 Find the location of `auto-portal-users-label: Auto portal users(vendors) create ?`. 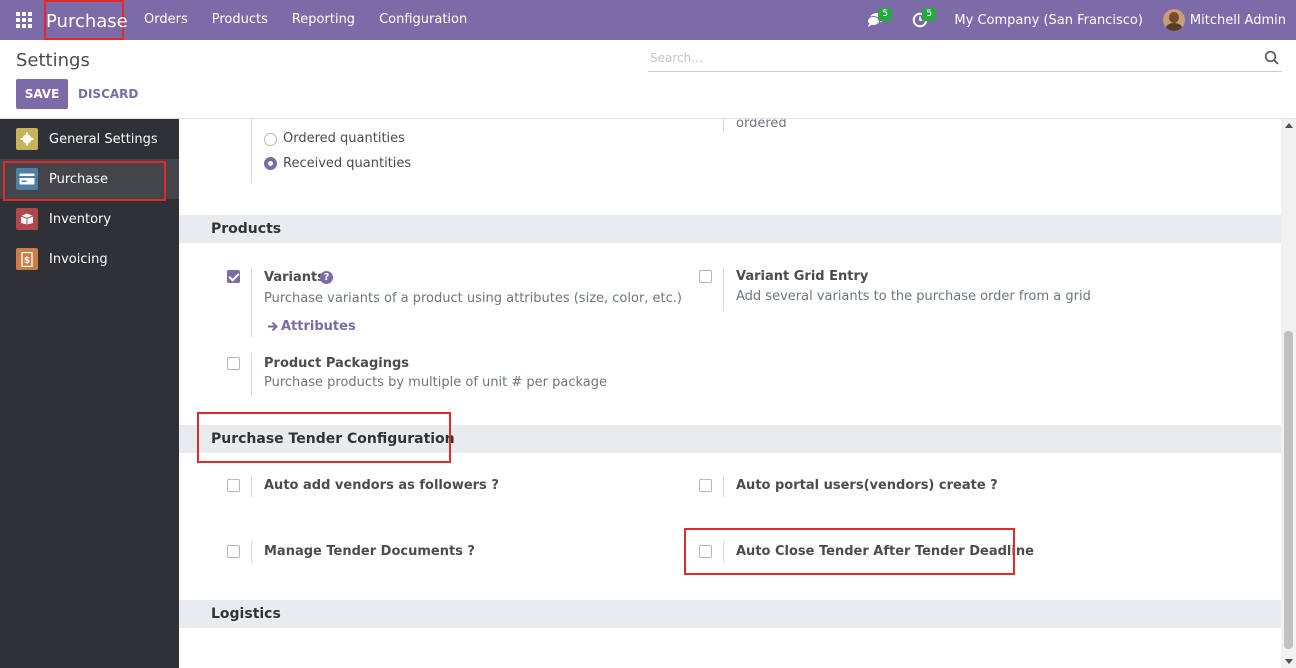

auto-portal-users-label: Auto portal users(vendors) create ? is located at coordinates (867, 485).